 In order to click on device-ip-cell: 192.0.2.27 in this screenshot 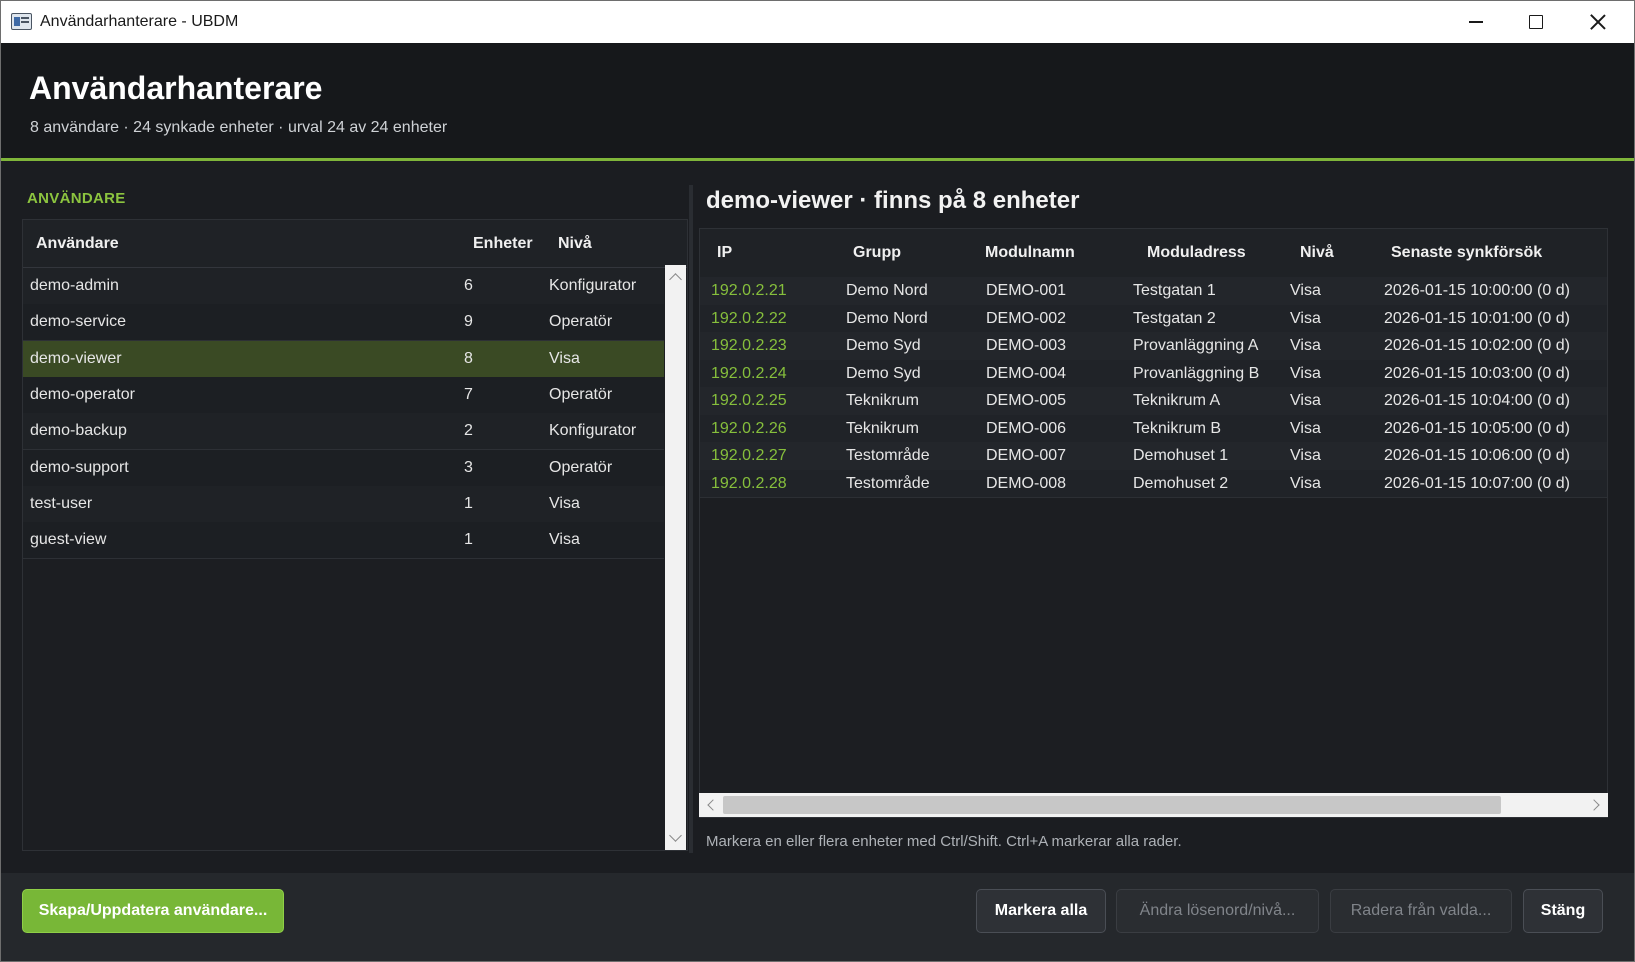, I will do `click(749, 455)`.